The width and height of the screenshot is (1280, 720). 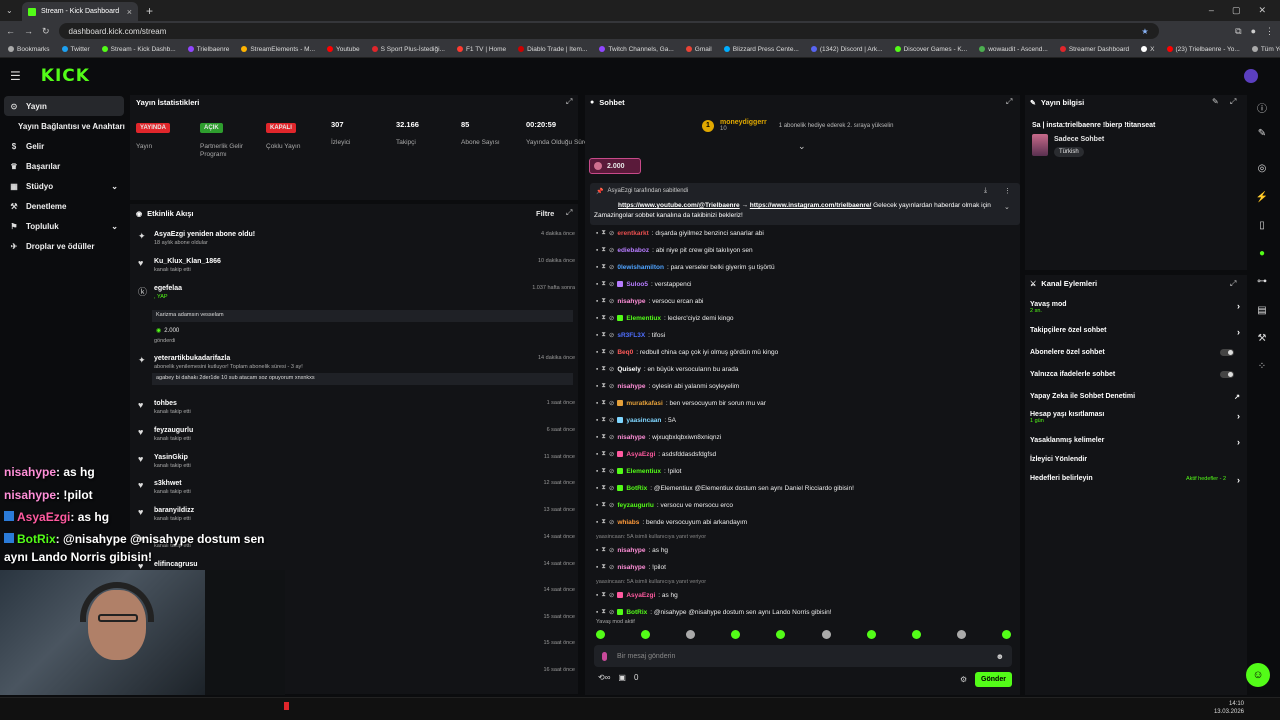 What do you see at coordinates (208, 49) in the screenshot?
I see `bookmark-item: Trielbaenre` at bounding box center [208, 49].